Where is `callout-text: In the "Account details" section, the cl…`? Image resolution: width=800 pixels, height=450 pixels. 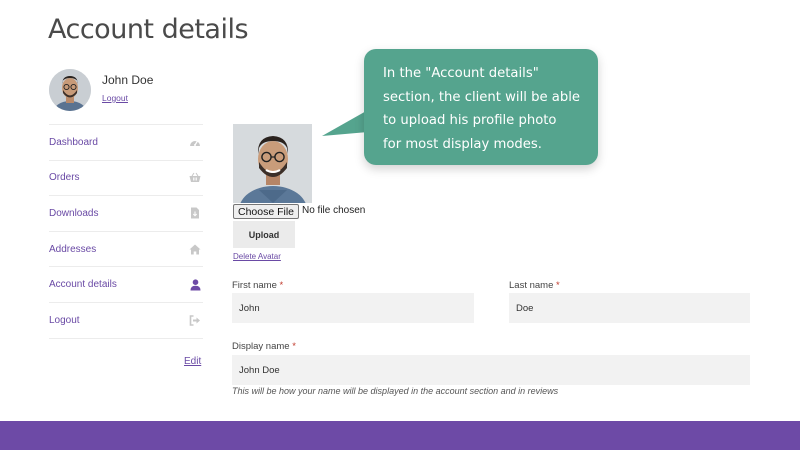 callout-text: In the "Account details" section, the cl… is located at coordinates (485, 109).